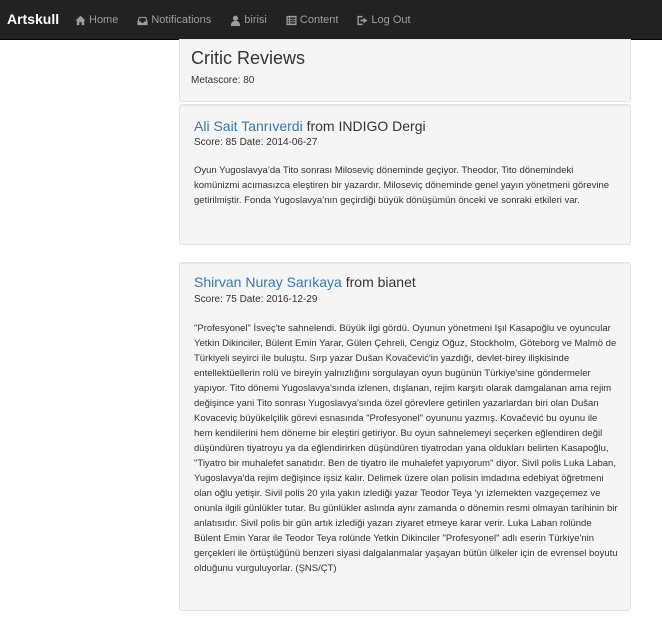 The image size is (662, 621). I want to click on nav-logout: Log Out, so click(384, 20).